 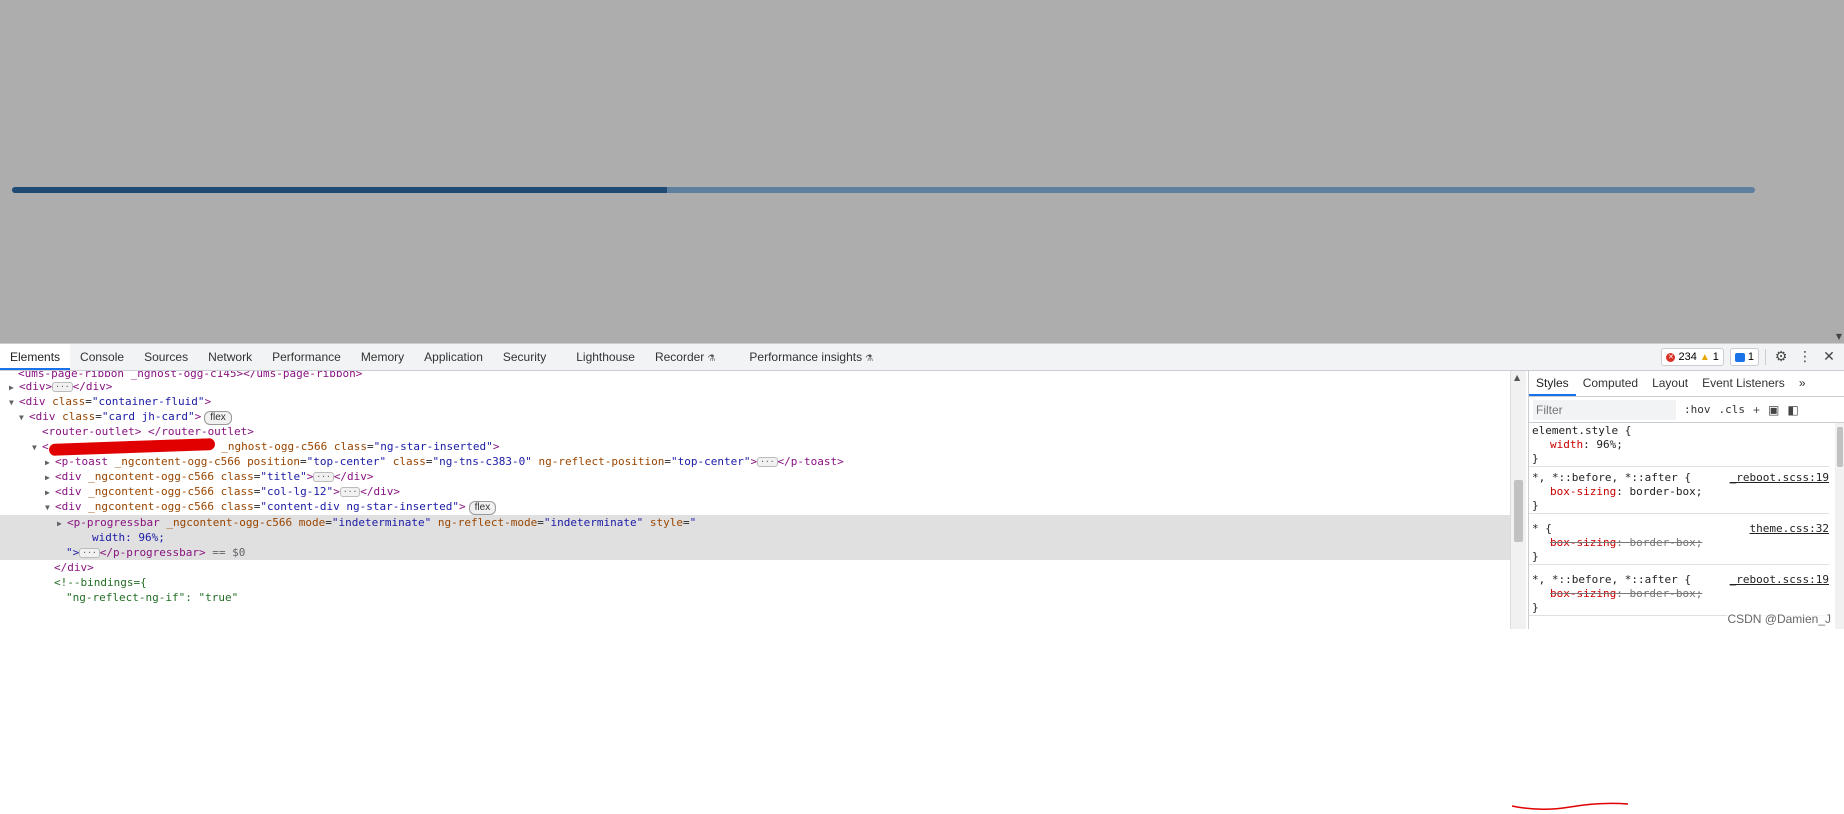 What do you see at coordinates (1773, 410) in the screenshot?
I see `paint-icon: ▣` at bounding box center [1773, 410].